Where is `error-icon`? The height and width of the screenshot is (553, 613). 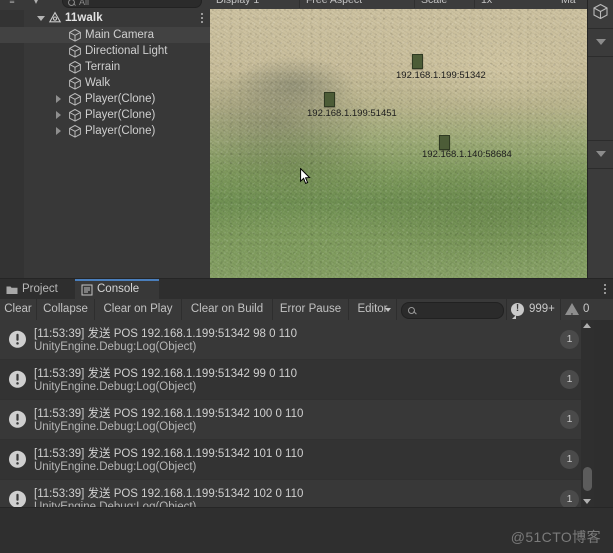
error-icon is located at coordinates (517, 309).